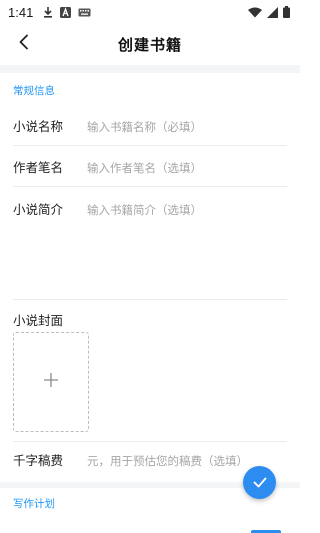 Image resolution: width=320 pixels, height=533 pixels. I want to click on pen-name-row: 作者笔名, so click(150, 168).